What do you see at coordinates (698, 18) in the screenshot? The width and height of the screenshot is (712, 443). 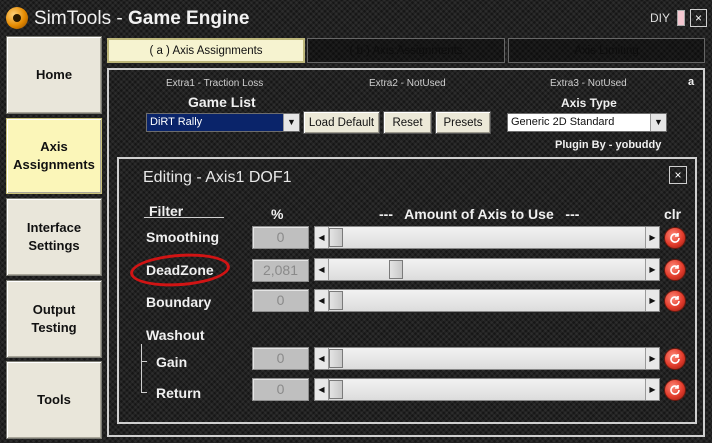 I see `window-close-button: ×` at bounding box center [698, 18].